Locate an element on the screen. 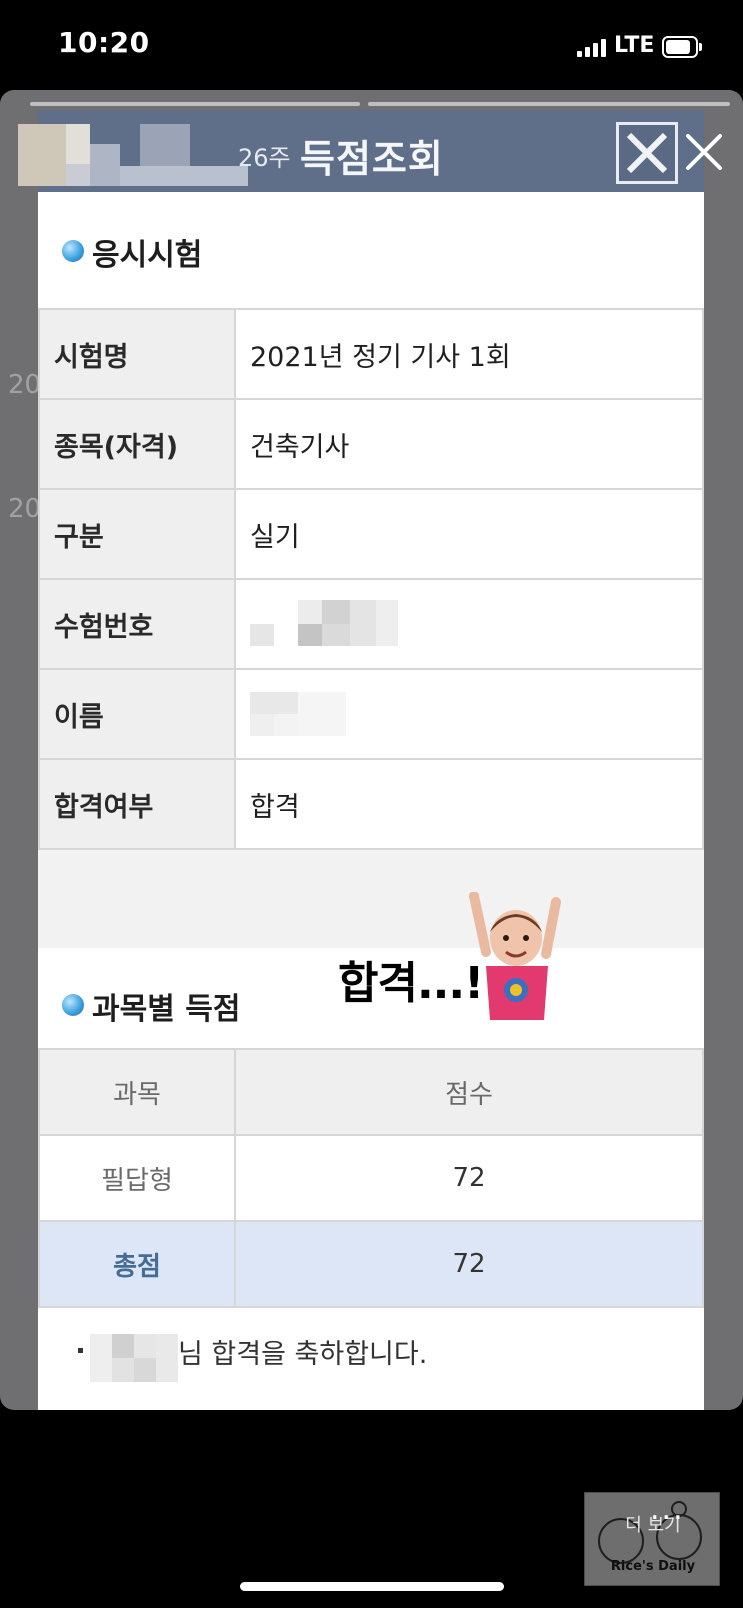 The height and width of the screenshot is (1608, 743). column-header: 과목 is located at coordinates (137, 1092).